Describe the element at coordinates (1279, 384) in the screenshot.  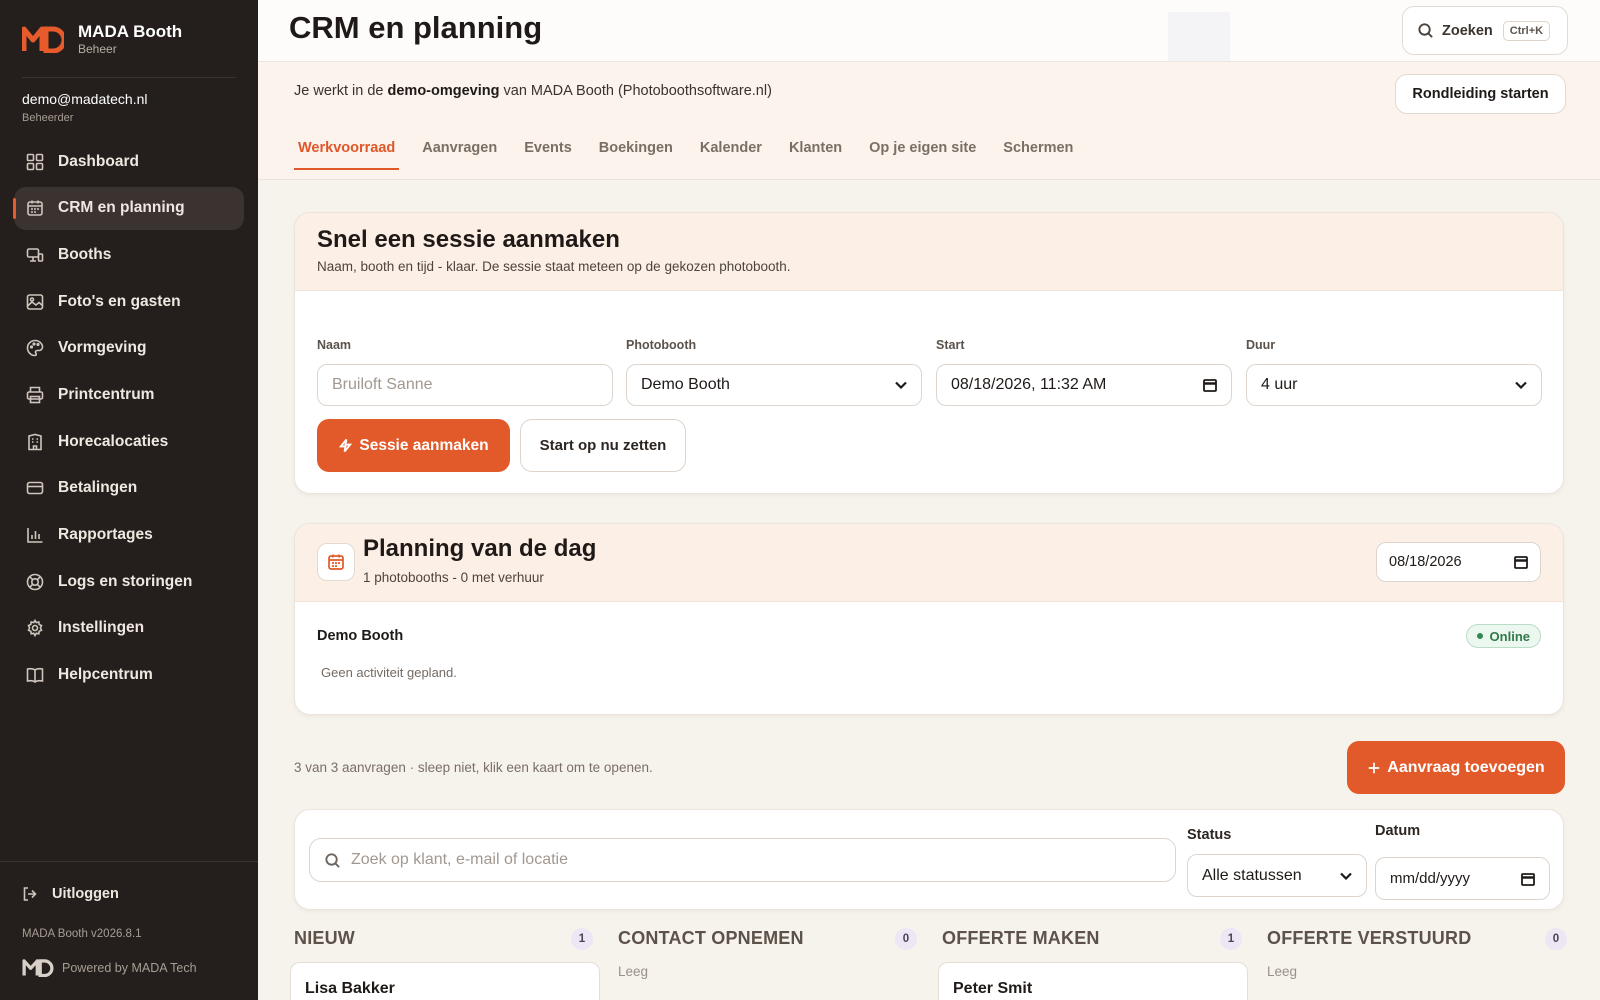
I see `duration-select-value: 4 uur` at that location.